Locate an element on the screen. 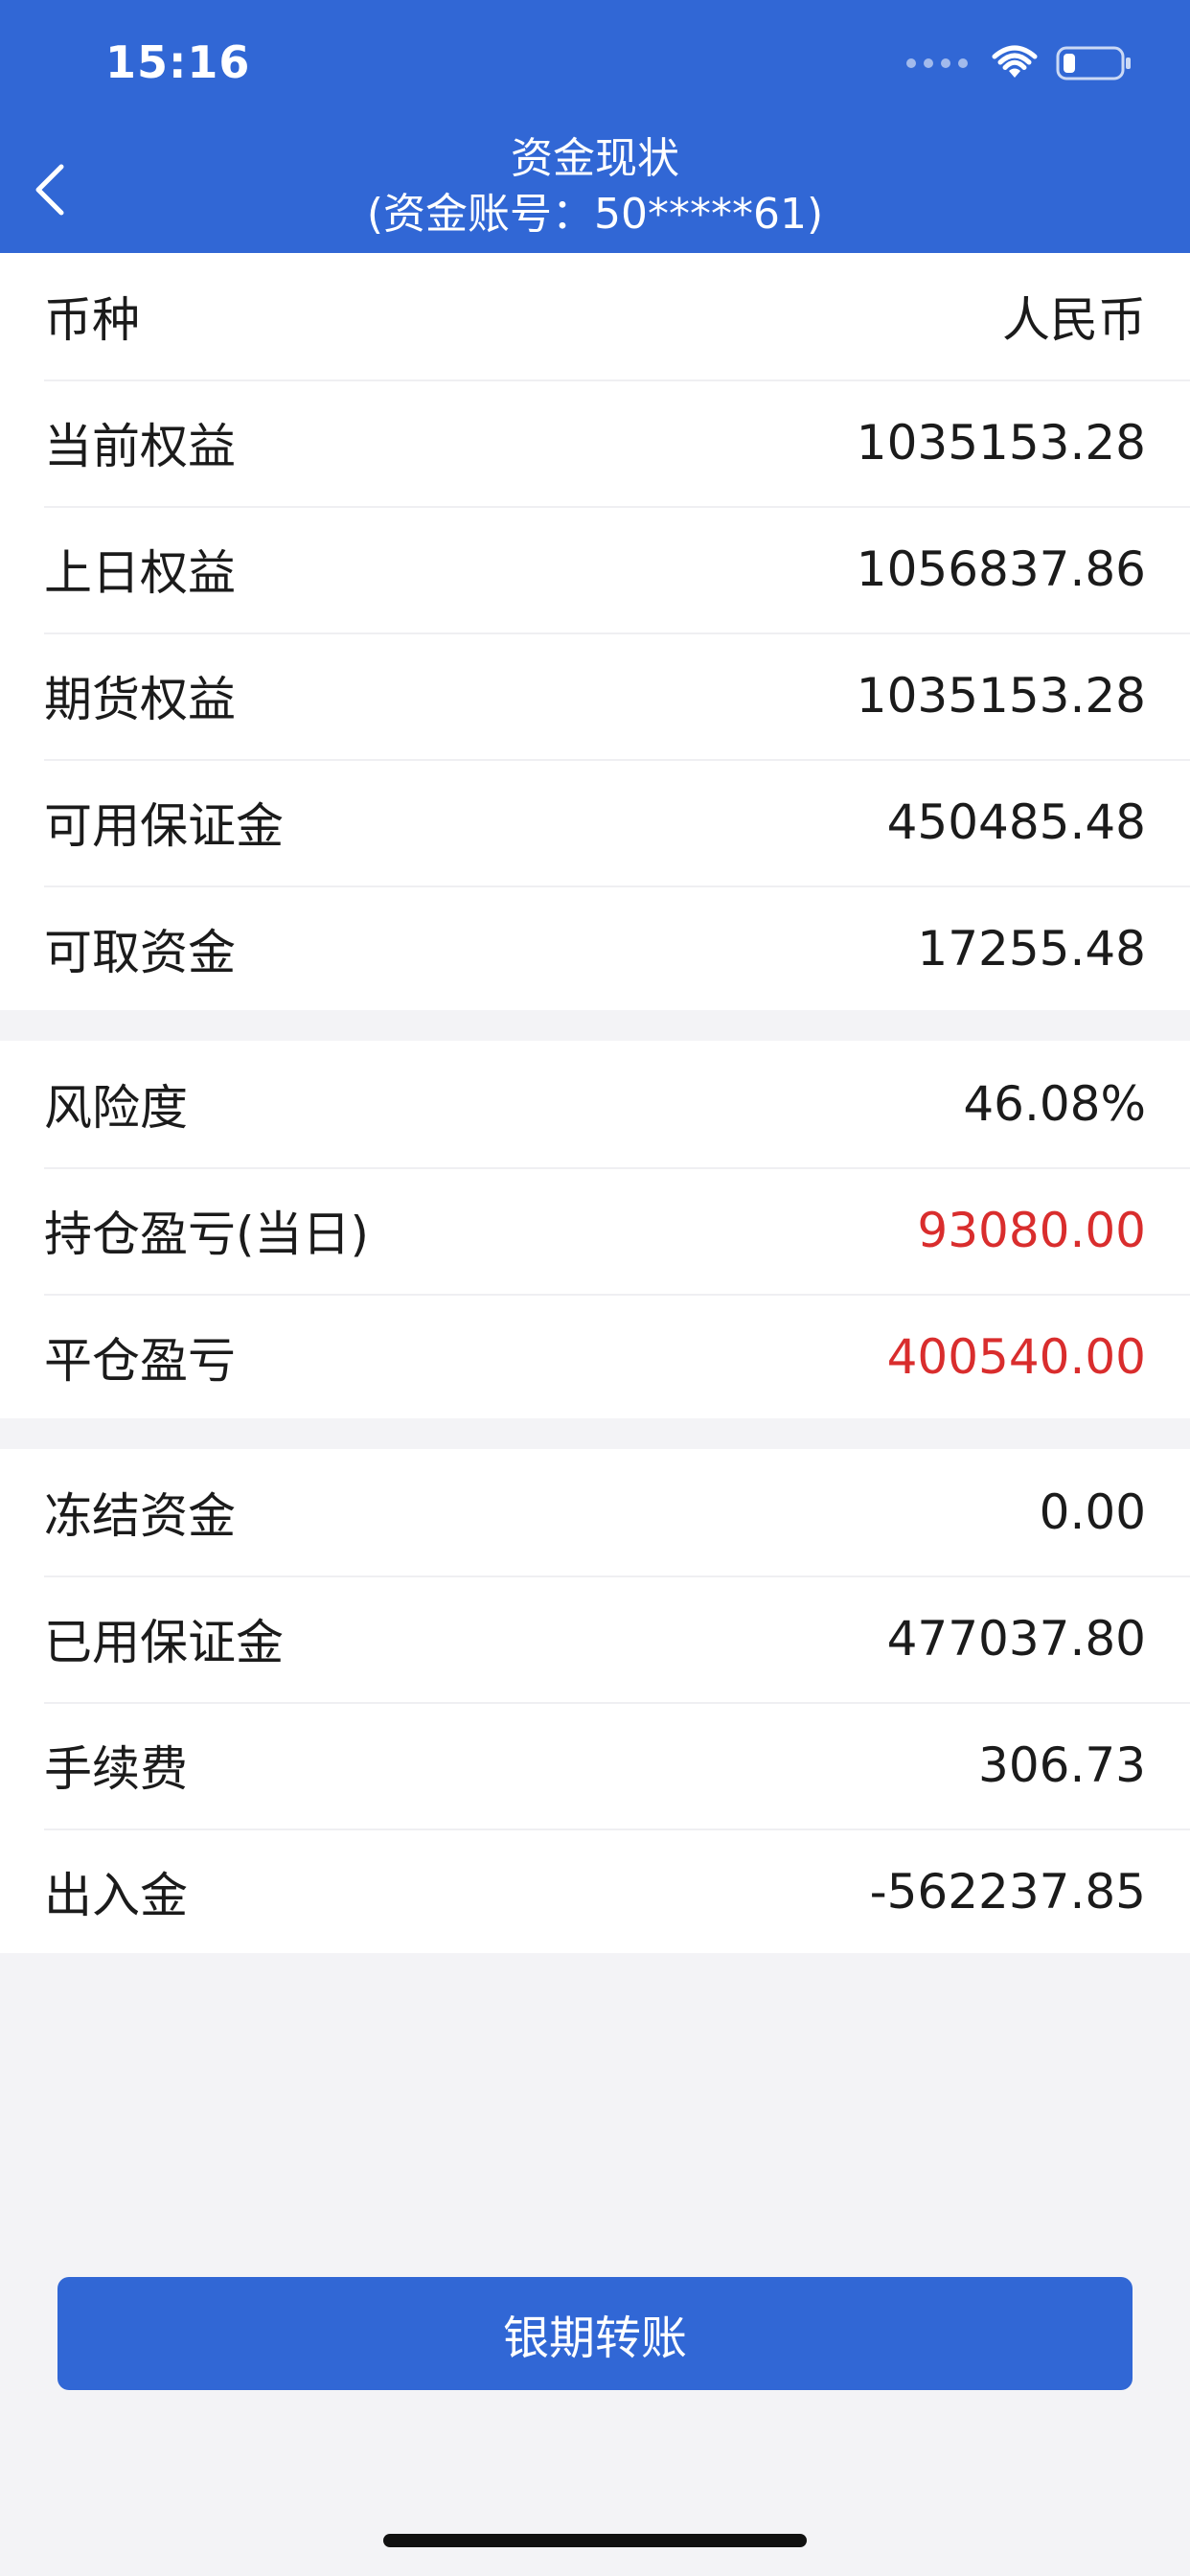  row-label: 平仓盈亏 is located at coordinates (140, 1361).